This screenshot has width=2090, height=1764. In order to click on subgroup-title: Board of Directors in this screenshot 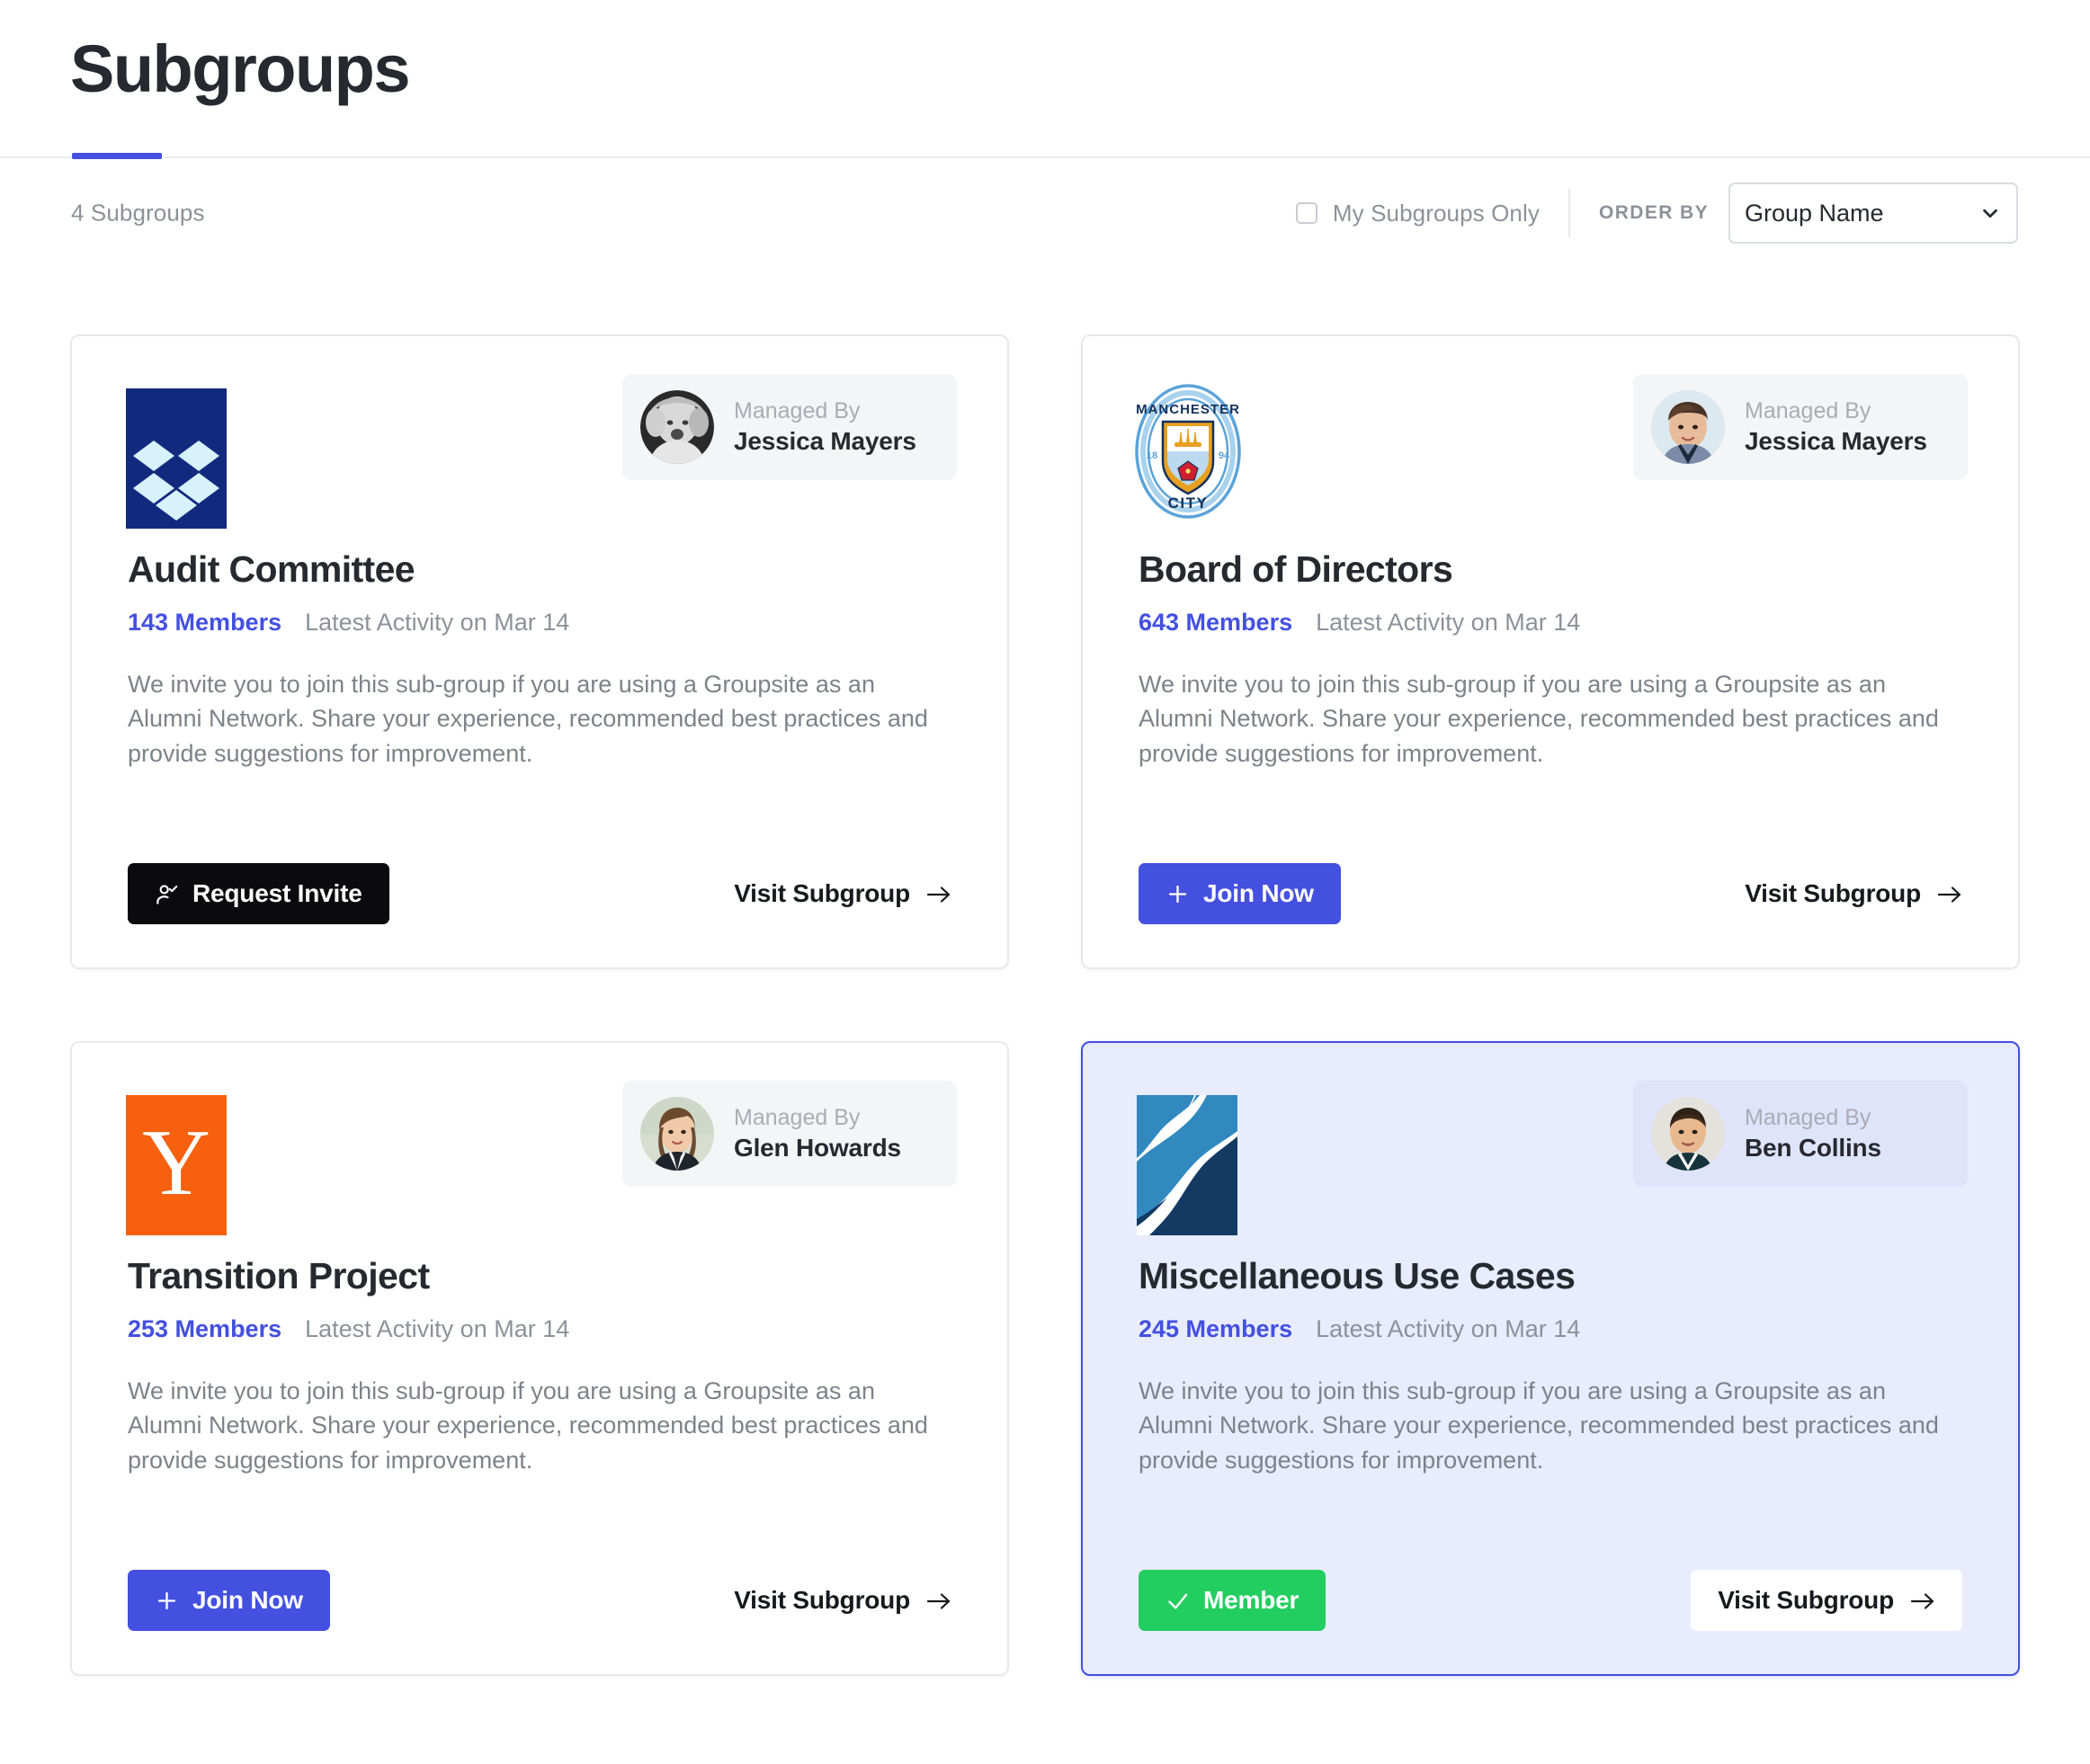, I will do `click(1296, 569)`.